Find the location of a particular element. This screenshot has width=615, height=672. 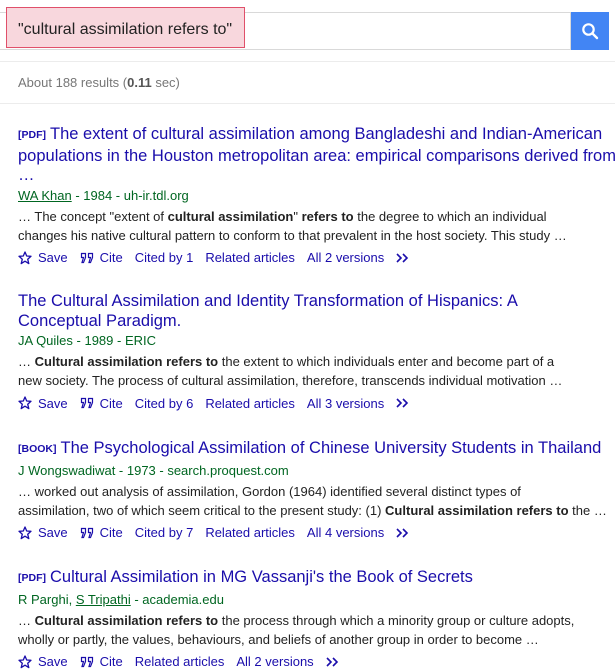

result-authors: R Parghi, S Tripathi - academia.edu is located at coordinates (121, 599).